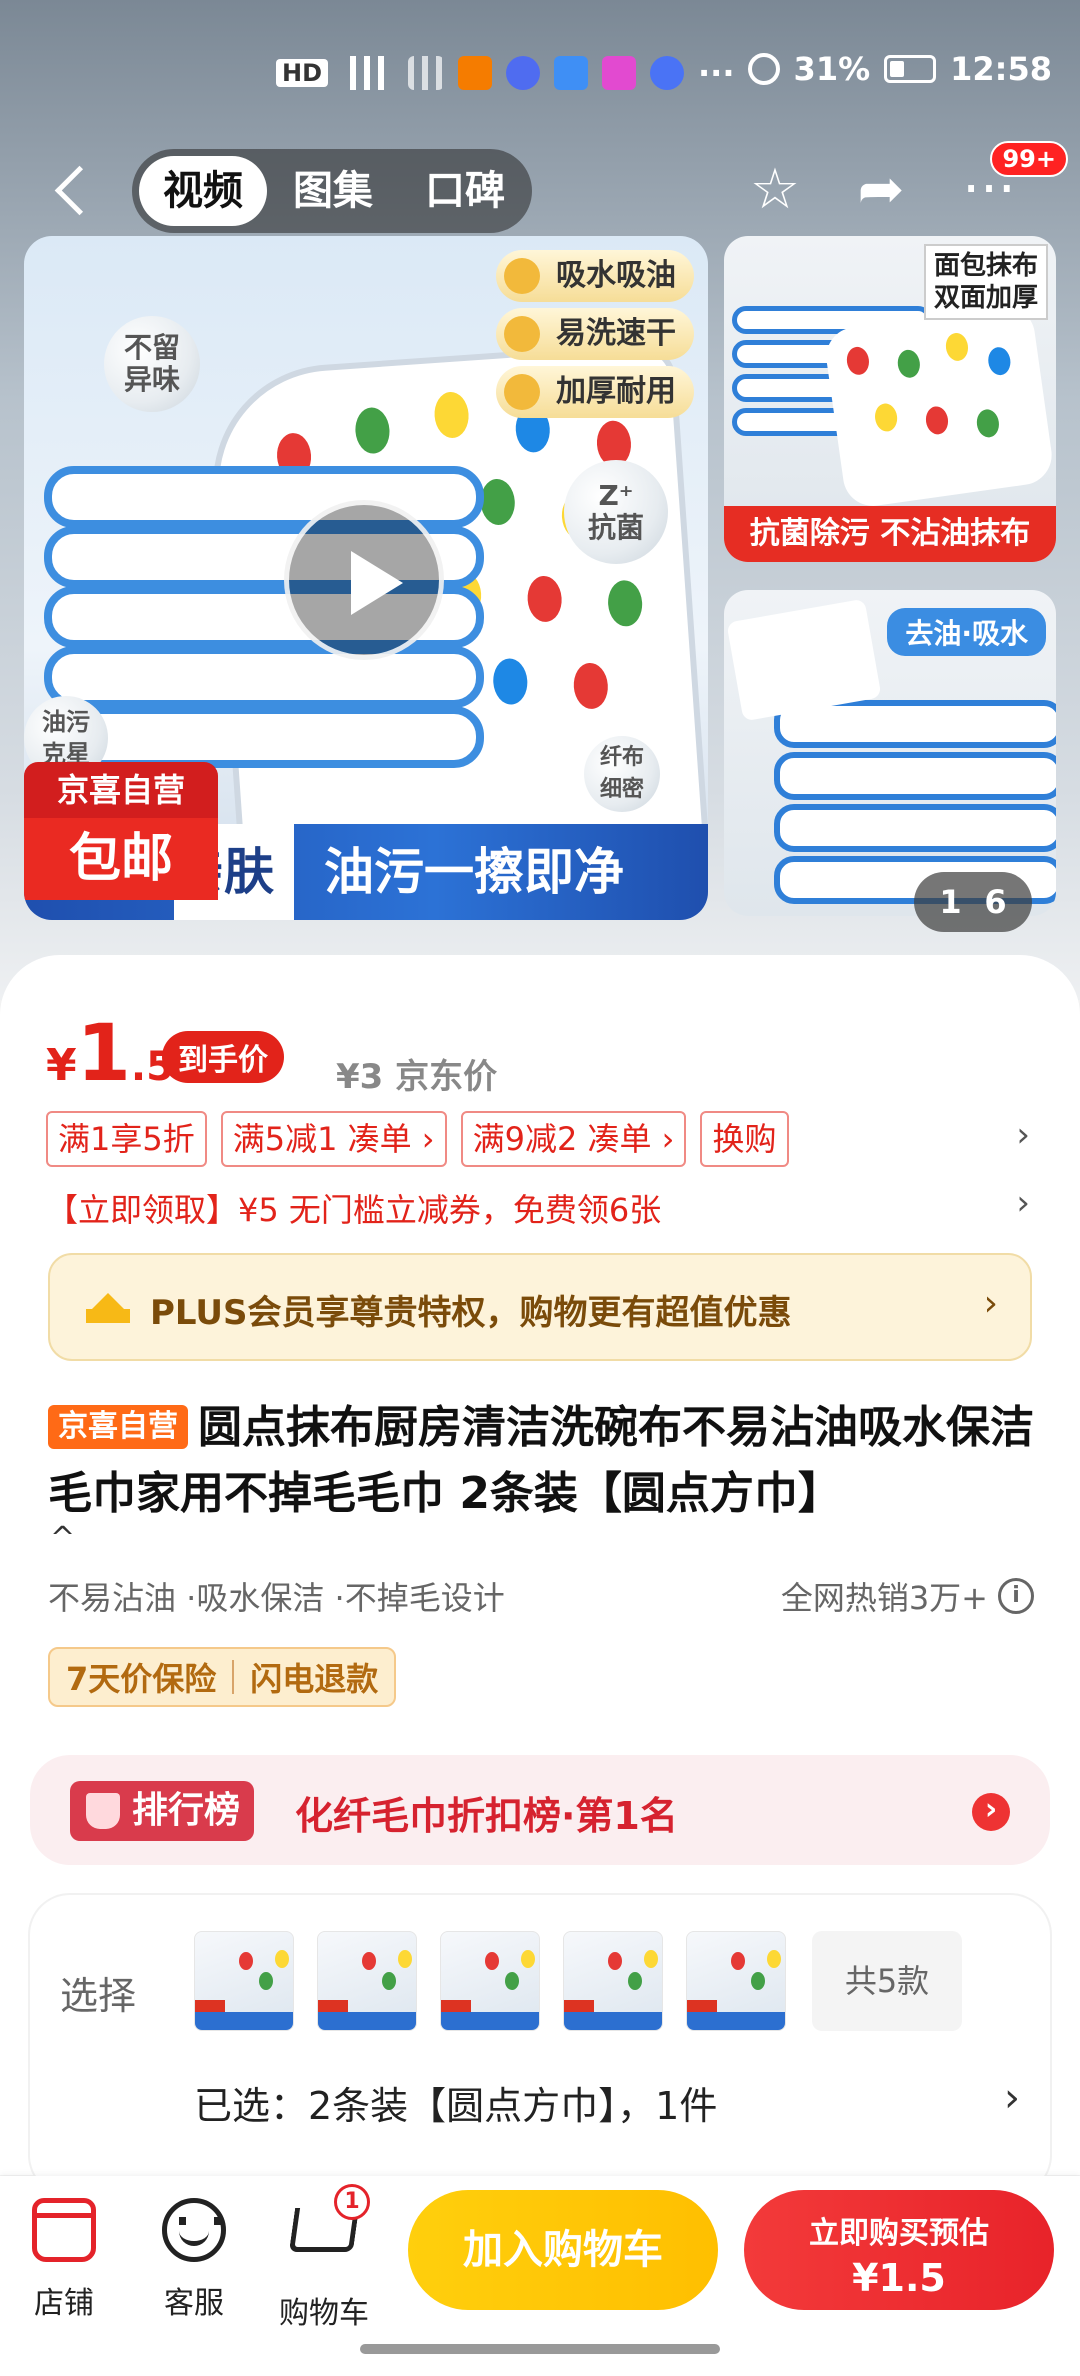  I want to click on info-icon: i, so click(1016, 1596).